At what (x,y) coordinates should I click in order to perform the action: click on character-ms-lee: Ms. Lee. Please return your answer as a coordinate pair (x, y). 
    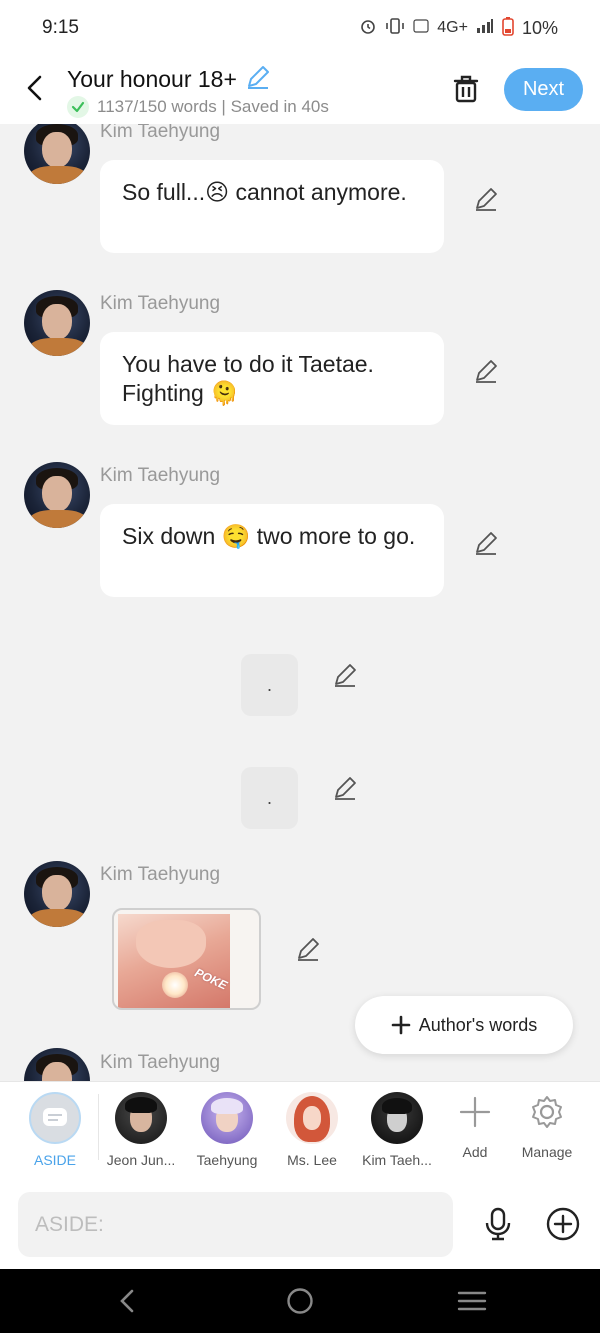
    Looking at the image, I should click on (312, 1130).